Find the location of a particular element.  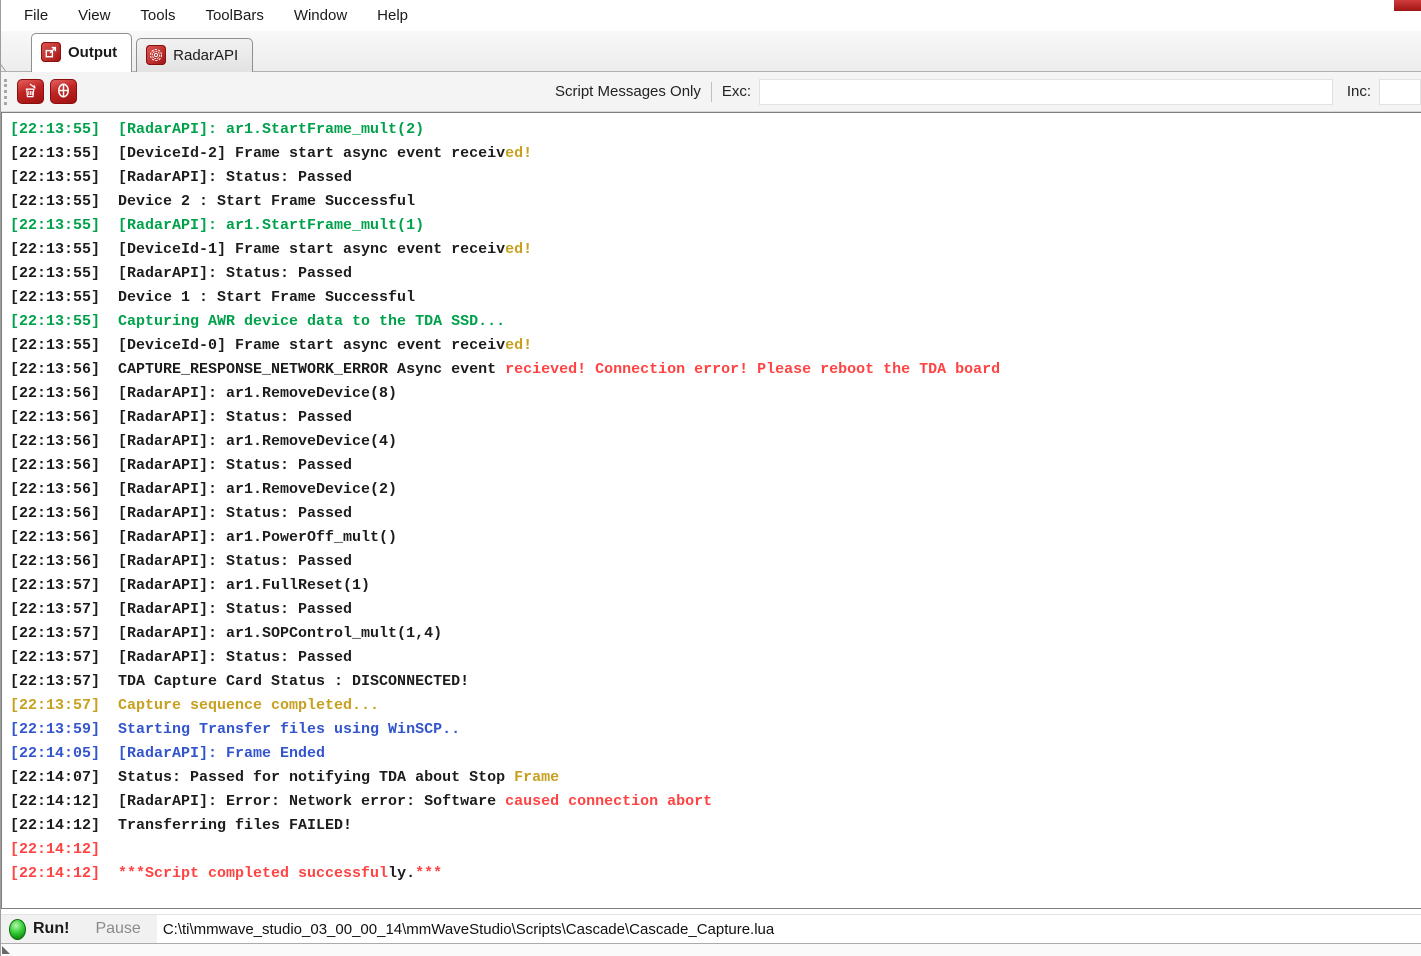

menu-toolbars: ToolBars is located at coordinates (234, 15).